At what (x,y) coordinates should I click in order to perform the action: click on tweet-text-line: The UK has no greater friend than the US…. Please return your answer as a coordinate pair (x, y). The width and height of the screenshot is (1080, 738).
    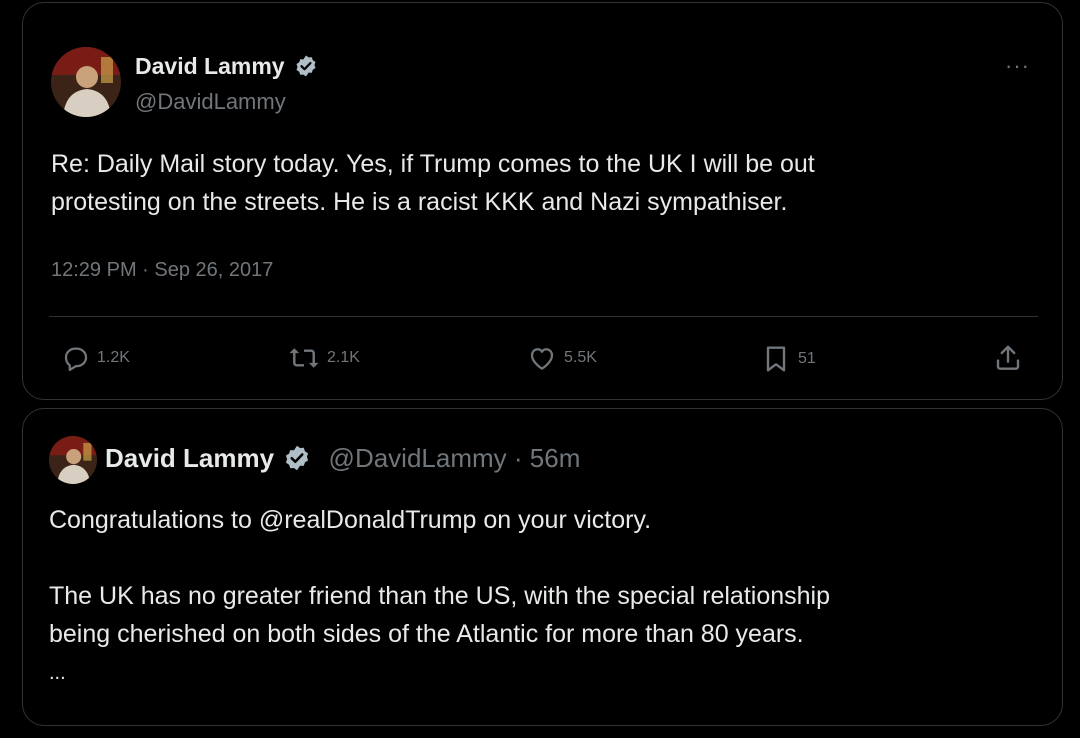
    Looking at the image, I should click on (439, 596).